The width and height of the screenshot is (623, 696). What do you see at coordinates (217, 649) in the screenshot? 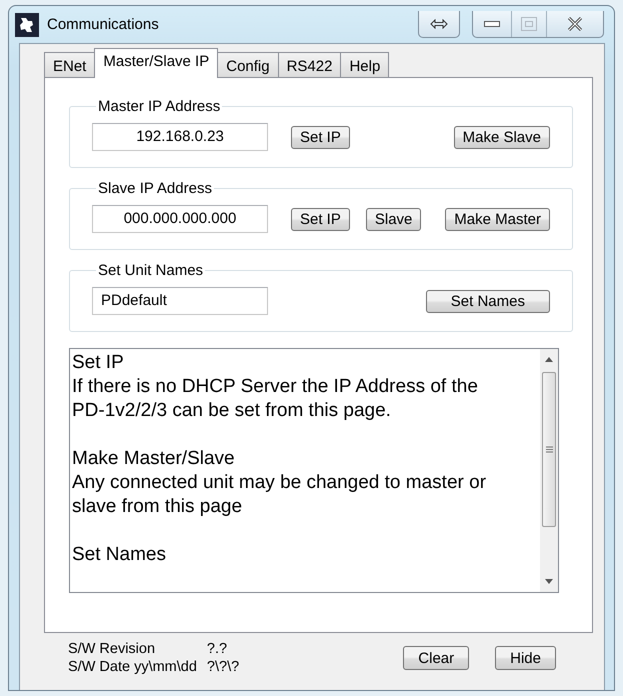
I see `revision-value: ?.?` at bounding box center [217, 649].